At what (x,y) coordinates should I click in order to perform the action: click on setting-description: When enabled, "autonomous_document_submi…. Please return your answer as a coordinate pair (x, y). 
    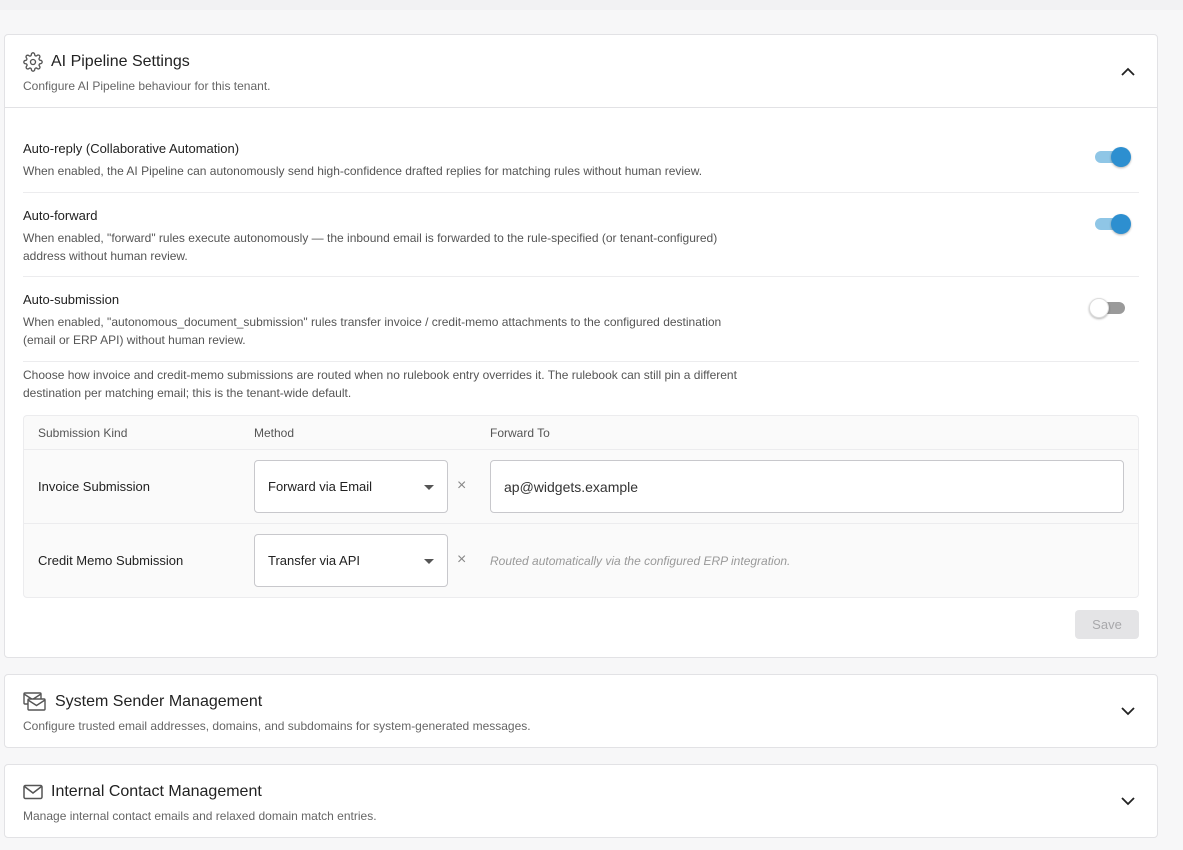
    Looking at the image, I should click on (372, 331).